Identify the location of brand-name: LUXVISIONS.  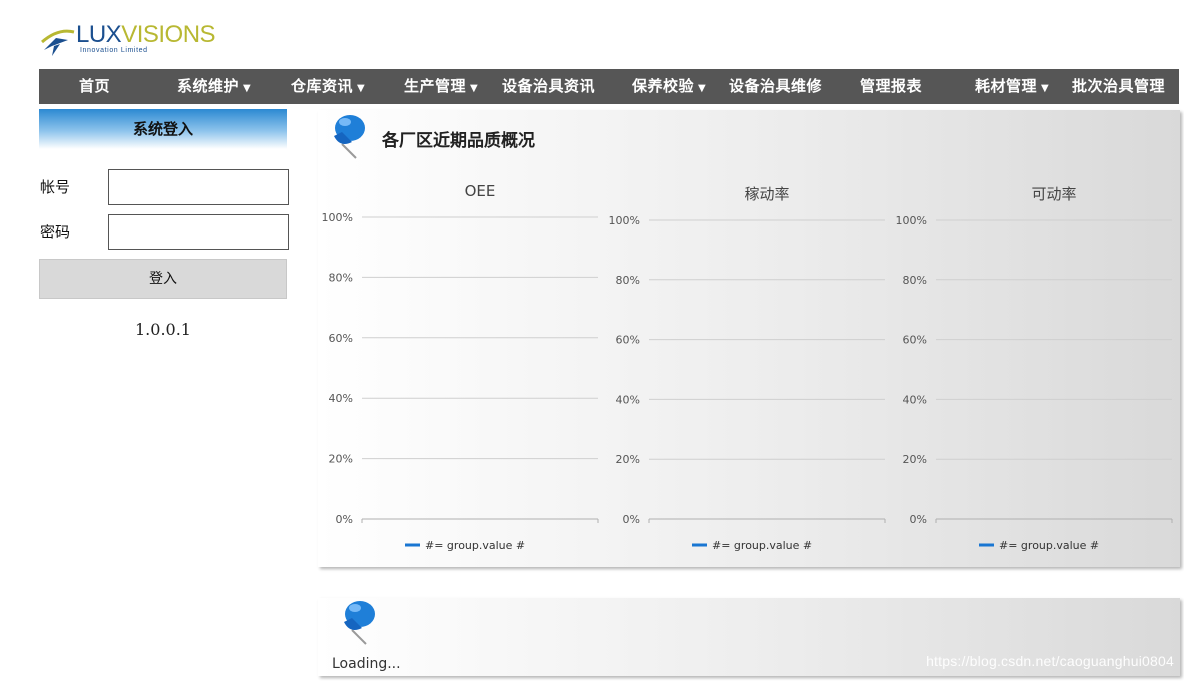
(146, 34).